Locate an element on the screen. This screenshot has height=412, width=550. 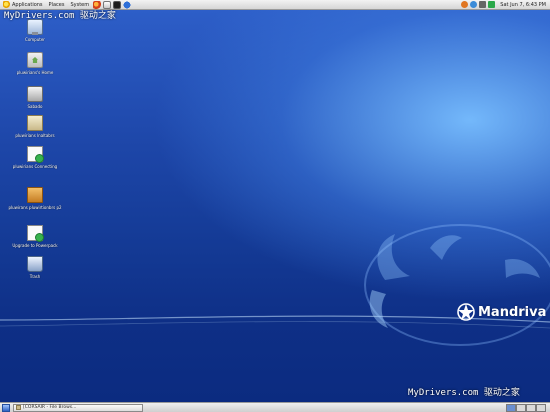
desktop-icon-drive: Sabado is located at coordinates (35, 95).